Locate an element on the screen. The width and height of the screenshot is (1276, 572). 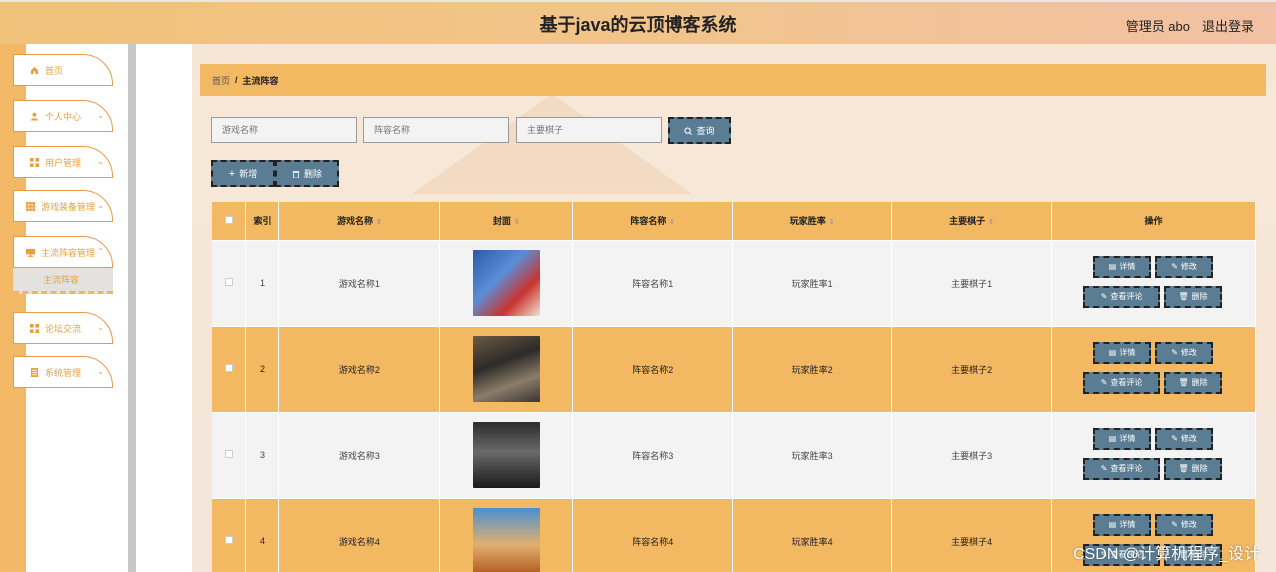
user-icon is located at coordinates (34, 116).